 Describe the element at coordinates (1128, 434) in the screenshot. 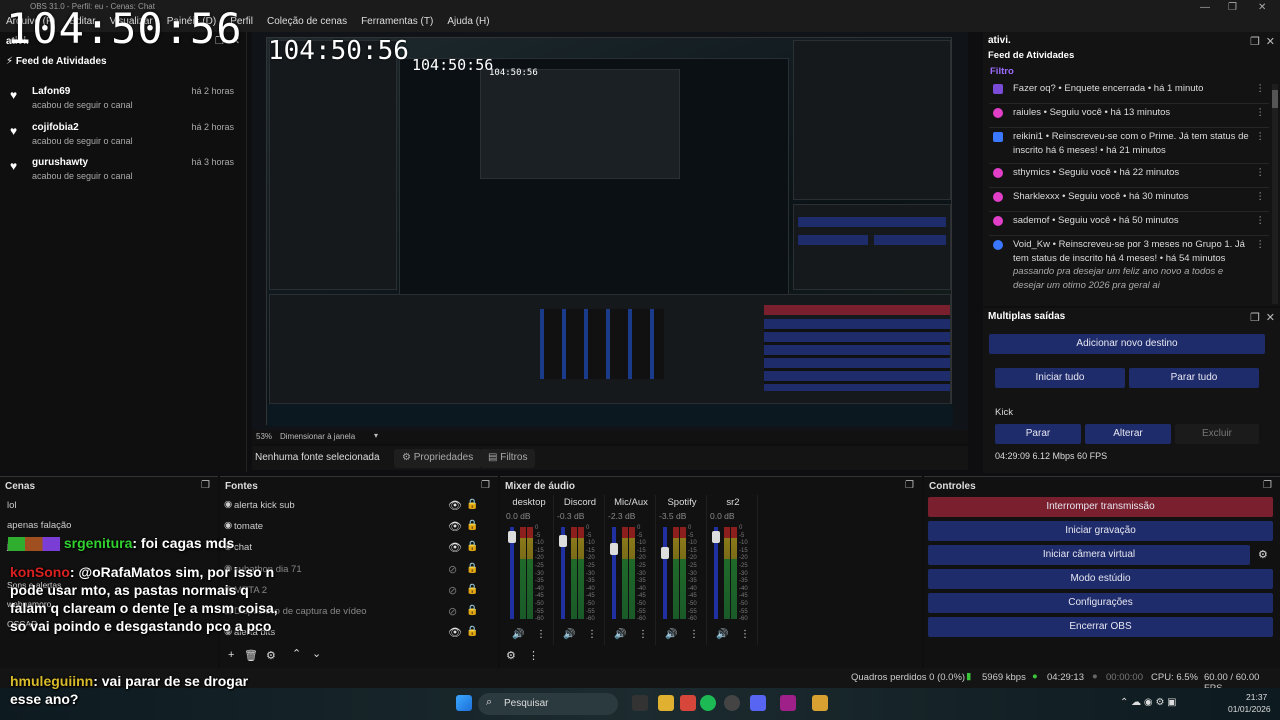

I see `target-edit-button: Alterar` at that location.